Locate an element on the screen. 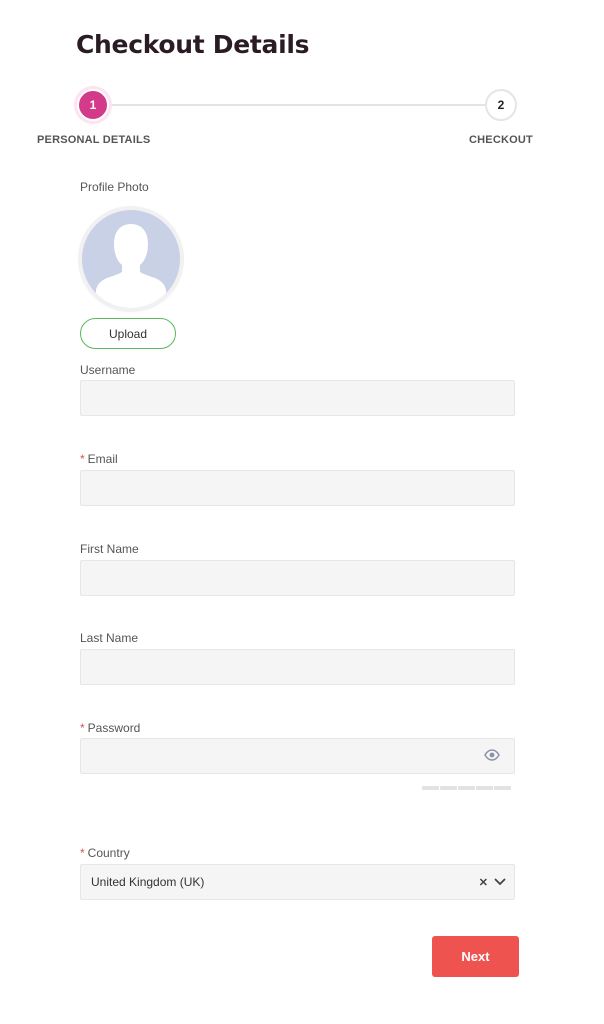 This screenshot has width=604, height=1024. country-label: * Country is located at coordinates (105, 853).